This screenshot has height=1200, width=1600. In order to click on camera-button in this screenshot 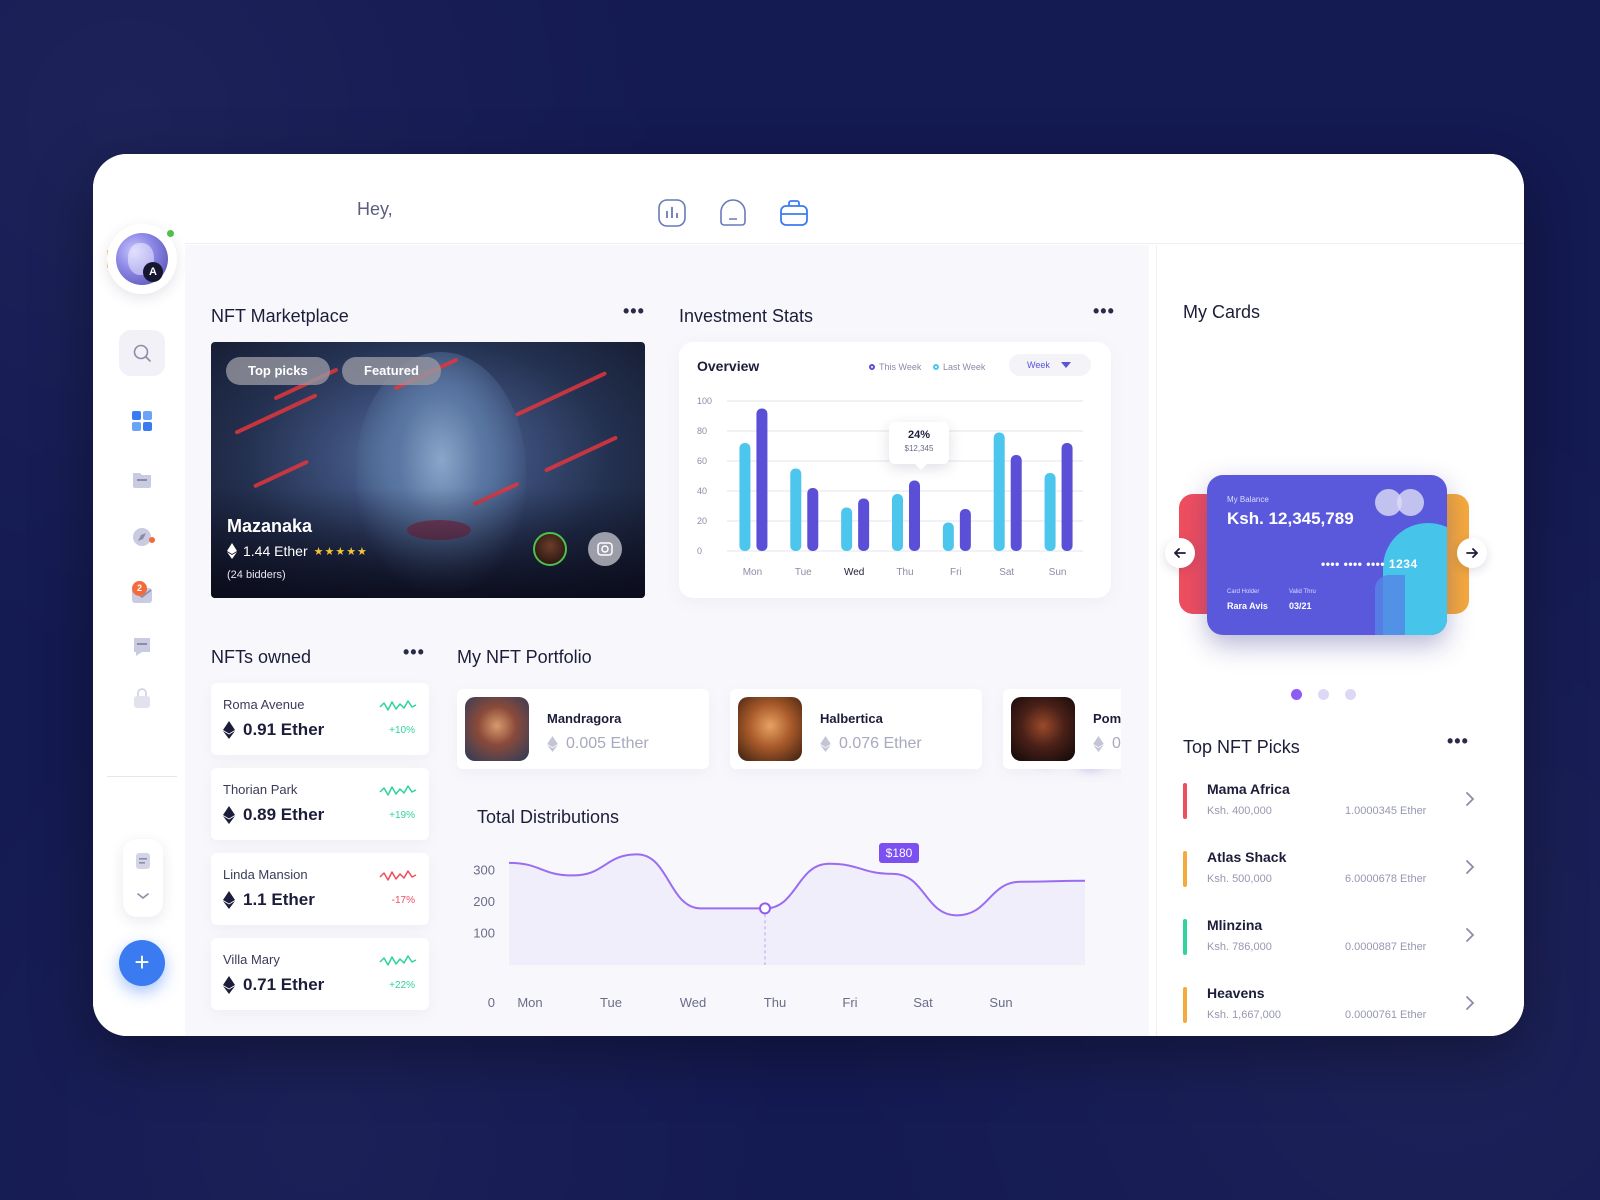, I will do `click(605, 549)`.